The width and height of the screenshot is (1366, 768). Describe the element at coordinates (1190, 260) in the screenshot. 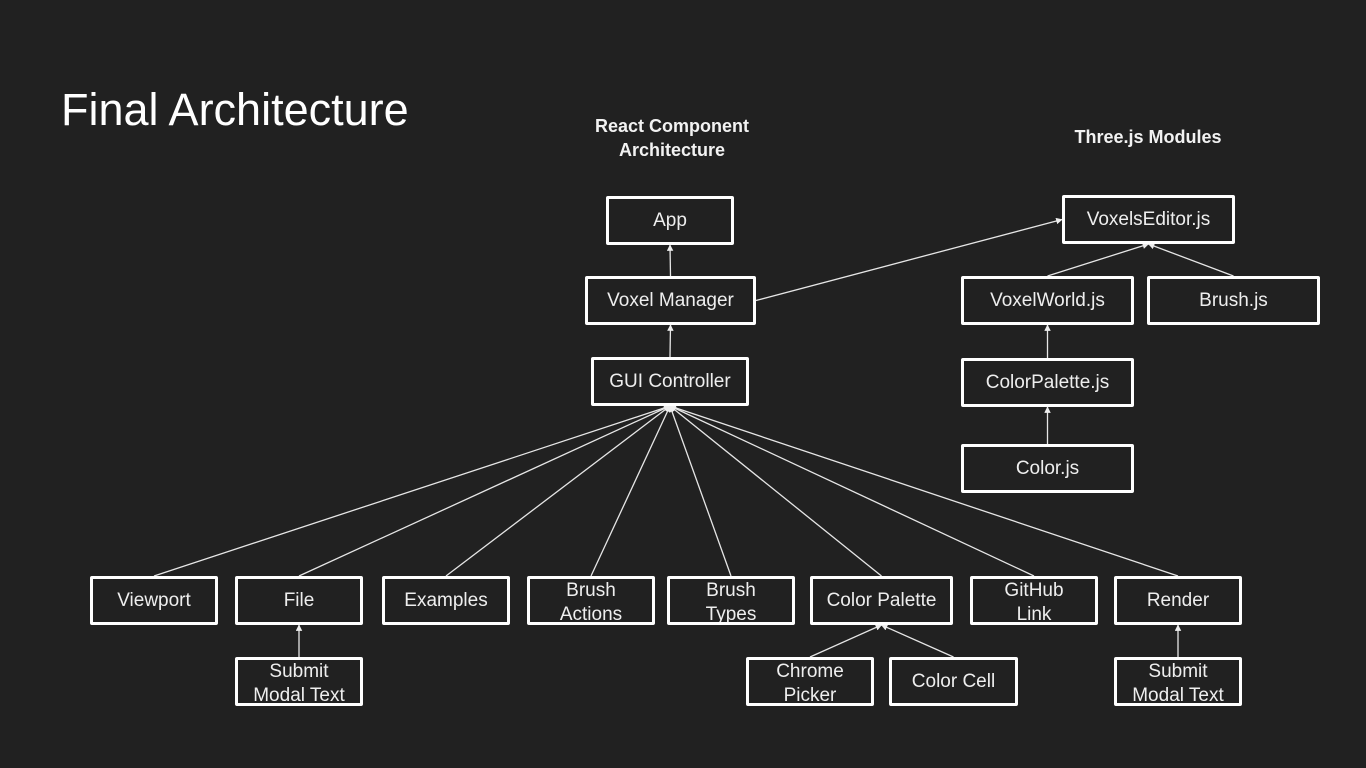

I see `edge-brush_js-to-voxels_editor` at that location.